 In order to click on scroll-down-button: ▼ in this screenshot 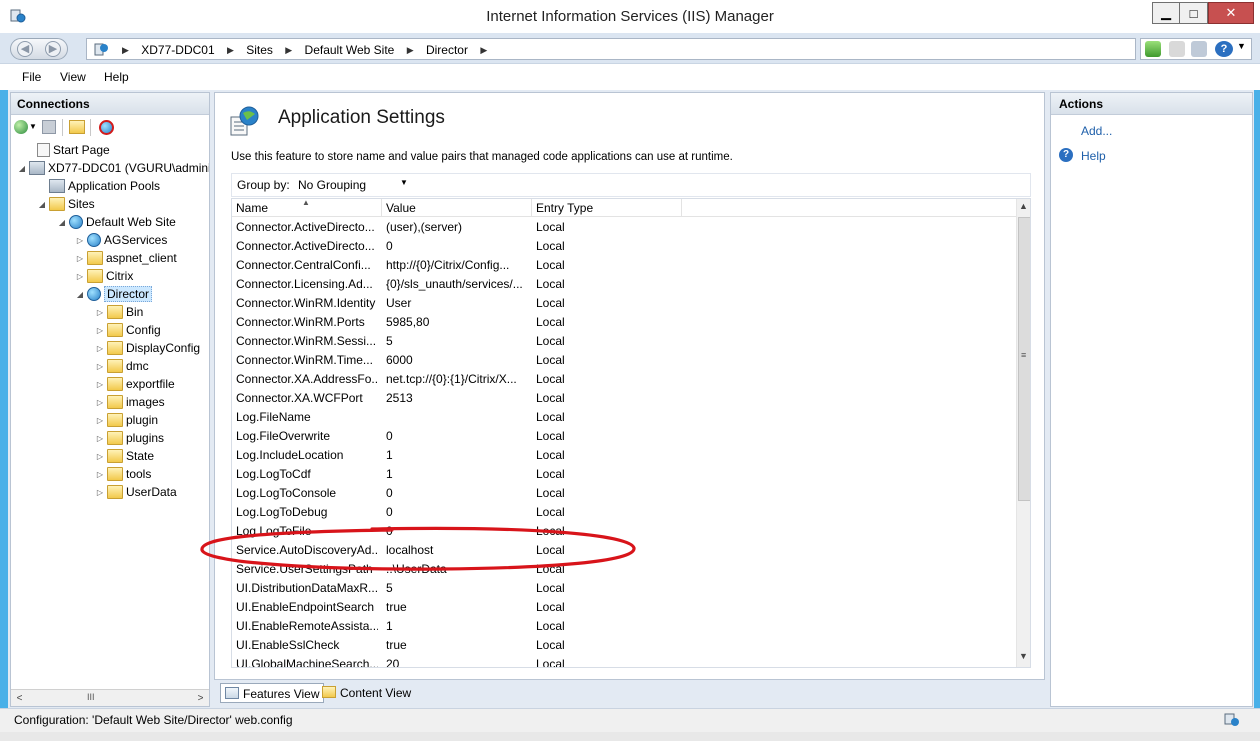, I will do `click(1023, 656)`.